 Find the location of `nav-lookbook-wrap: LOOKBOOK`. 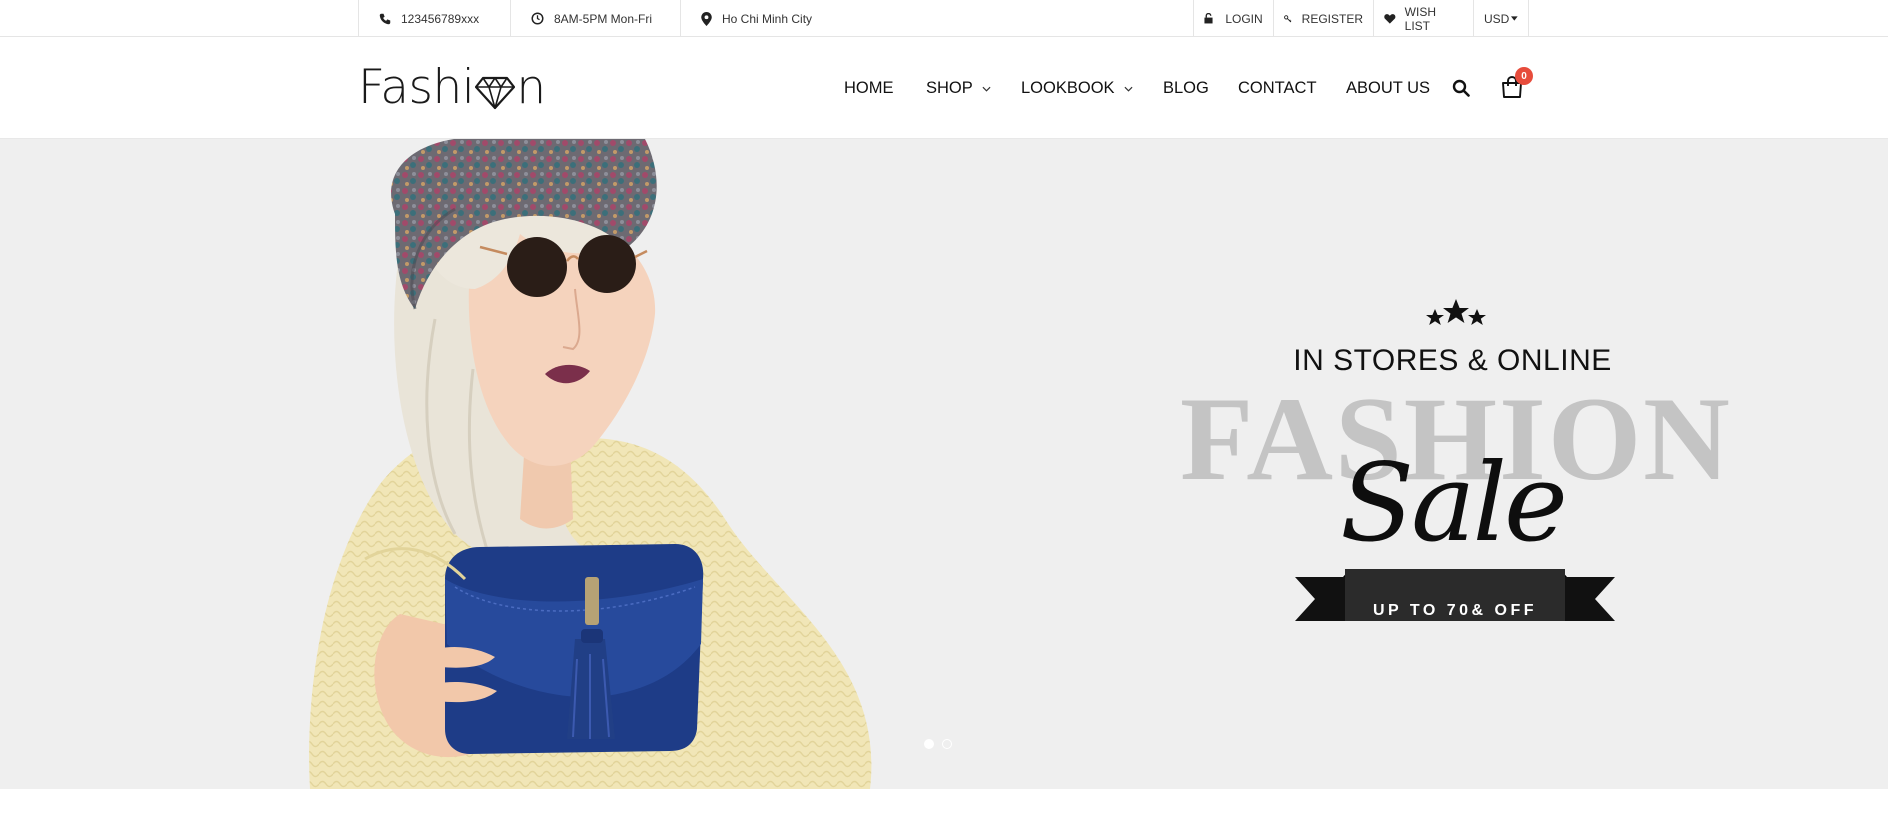

nav-lookbook-wrap: LOOKBOOK is located at coordinates (1077, 88).